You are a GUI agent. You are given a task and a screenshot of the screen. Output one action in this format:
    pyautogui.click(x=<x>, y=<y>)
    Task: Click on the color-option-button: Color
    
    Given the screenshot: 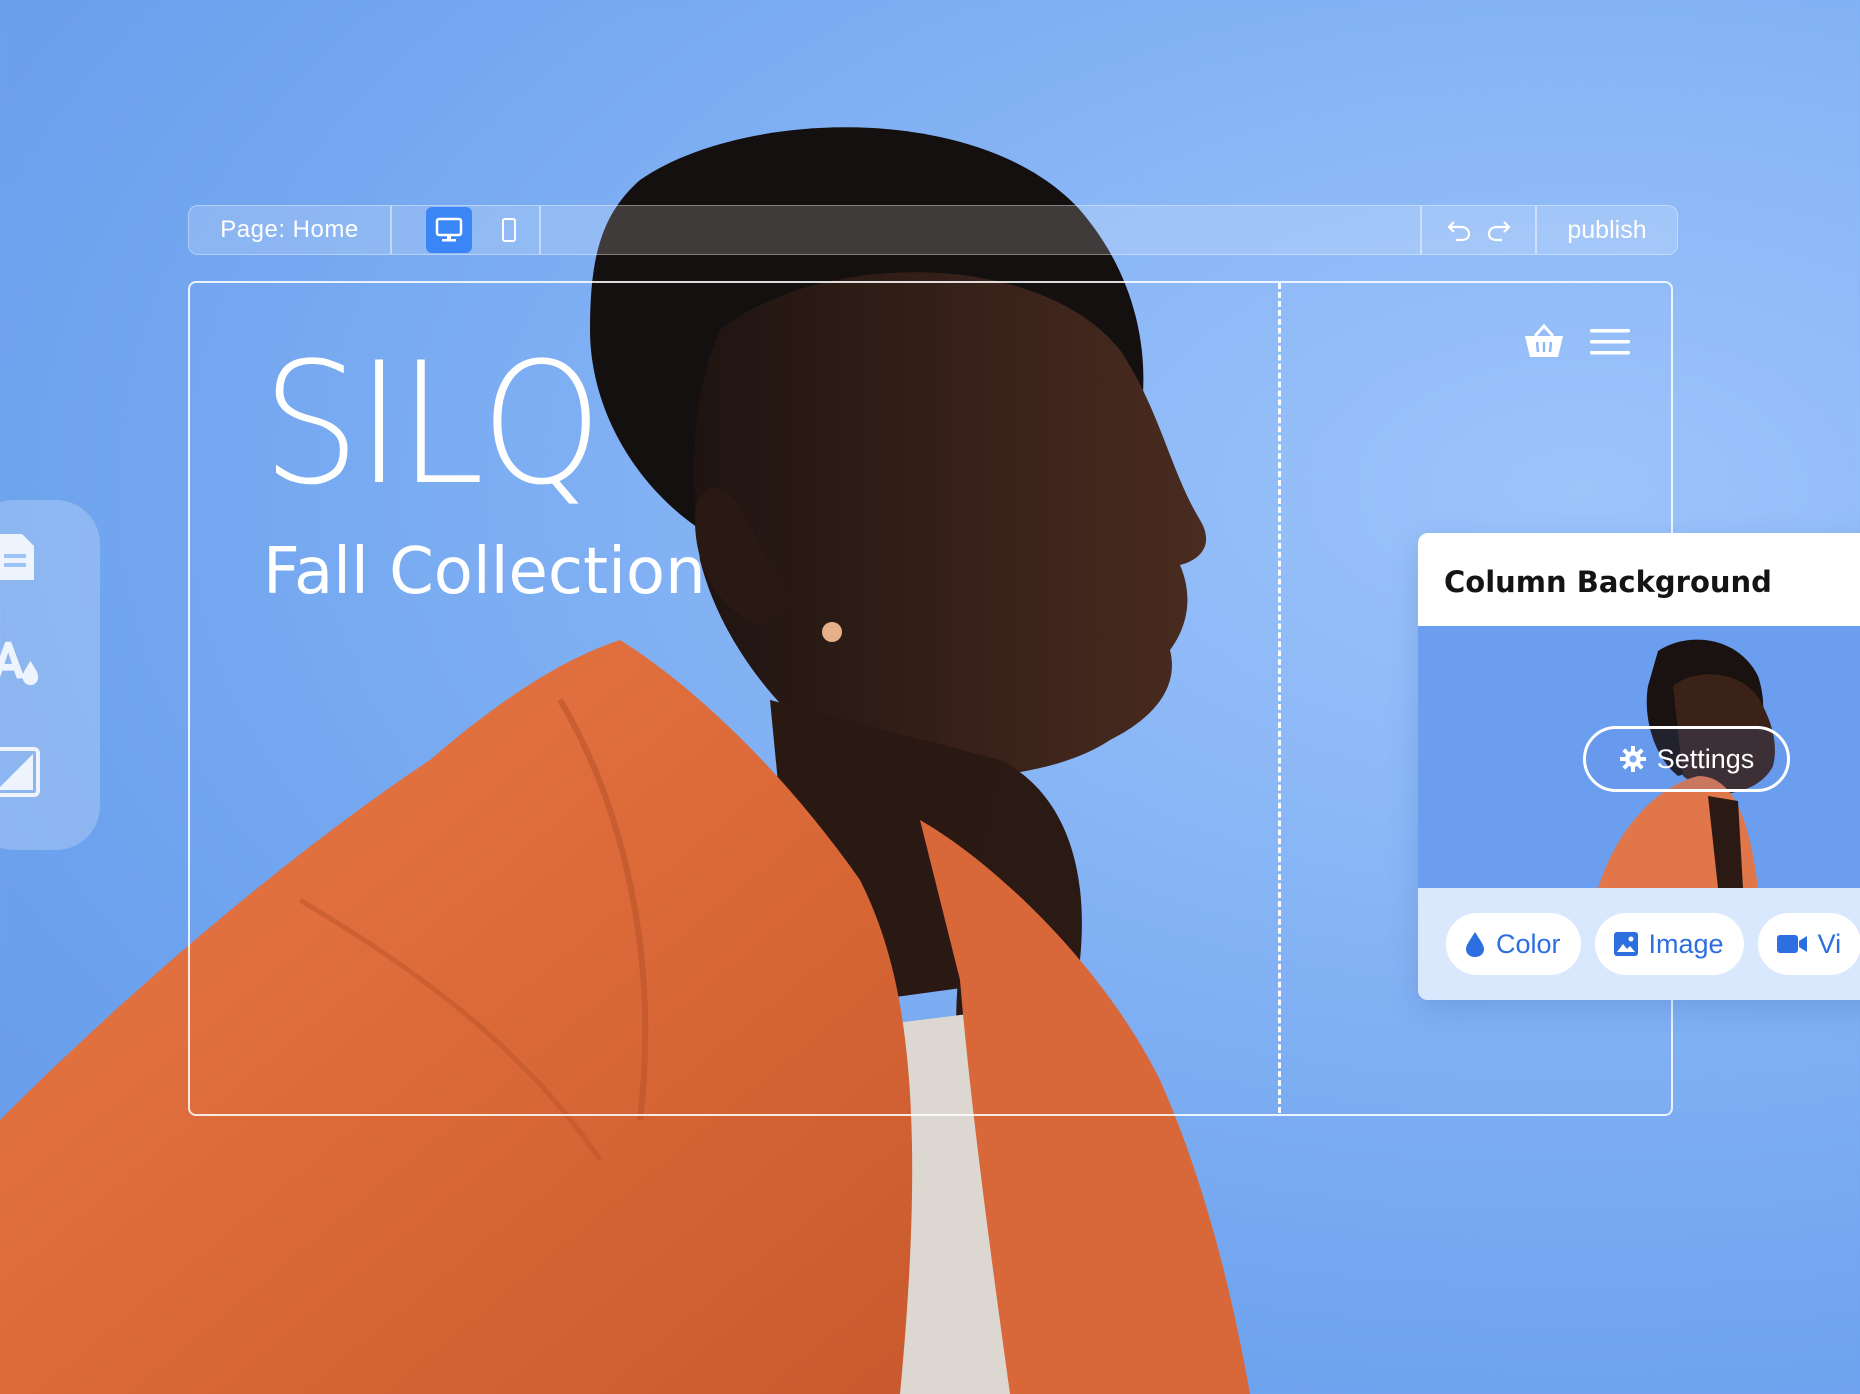 What is the action you would take?
    pyautogui.click(x=1513, y=944)
    